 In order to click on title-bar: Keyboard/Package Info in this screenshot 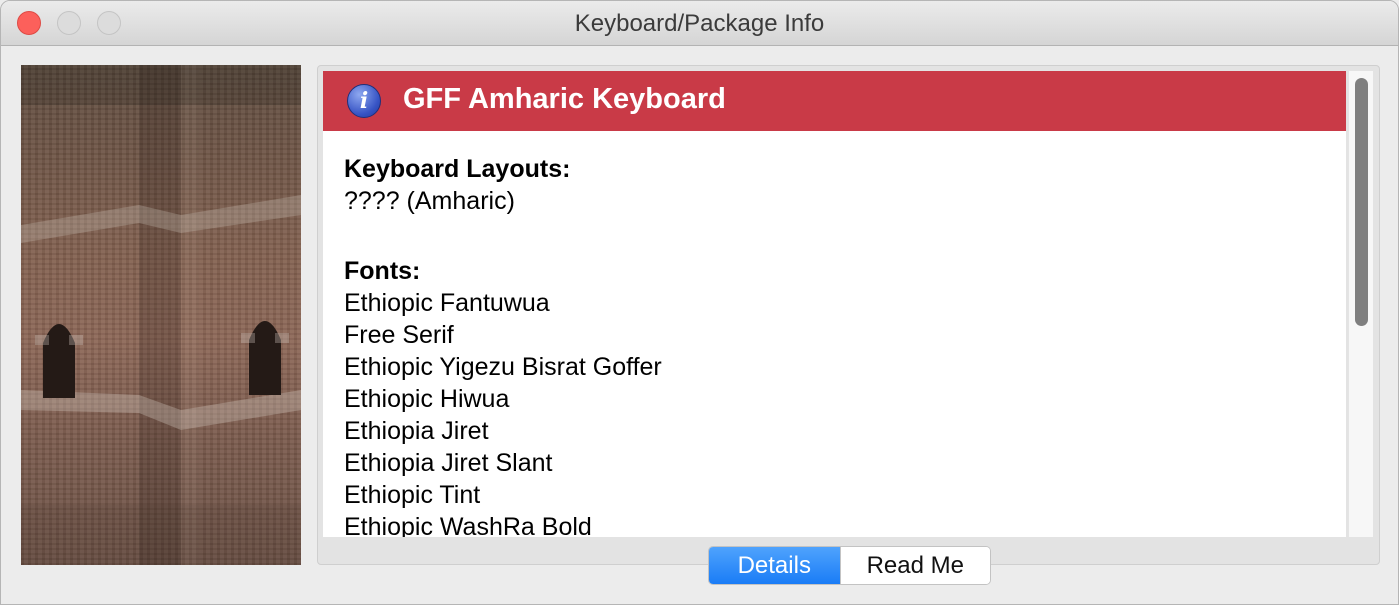, I will do `click(699, 23)`.